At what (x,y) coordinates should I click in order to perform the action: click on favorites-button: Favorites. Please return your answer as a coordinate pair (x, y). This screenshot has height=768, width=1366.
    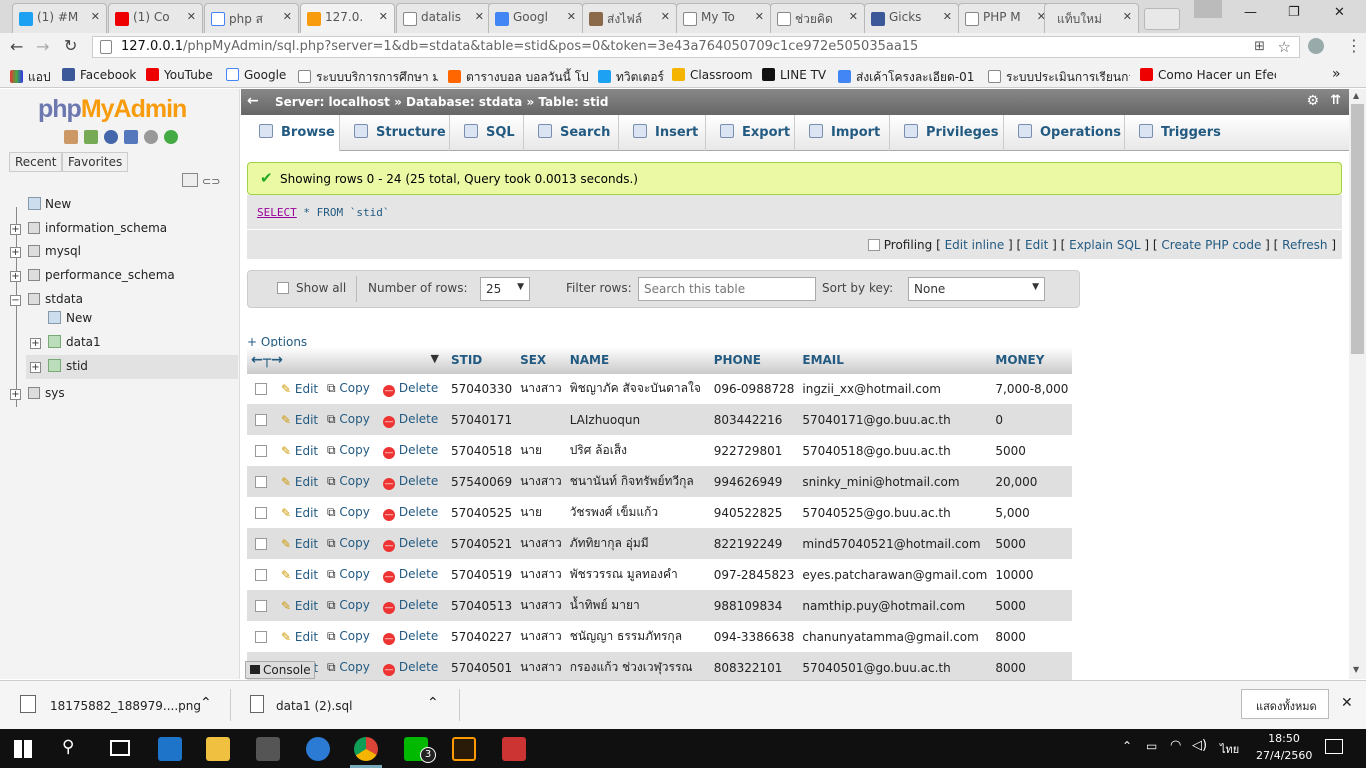
    Looking at the image, I should click on (95, 162).